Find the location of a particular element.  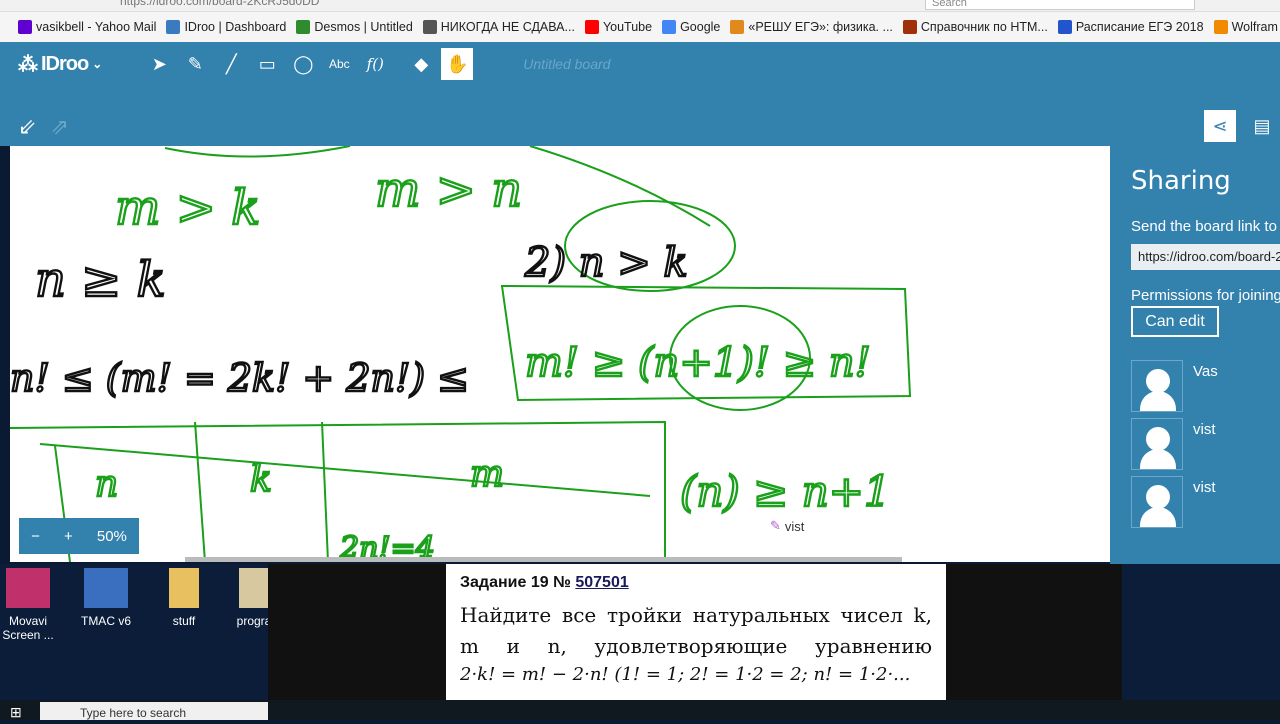

bookmark-item: Wolfram is located at coordinates (1245, 27).